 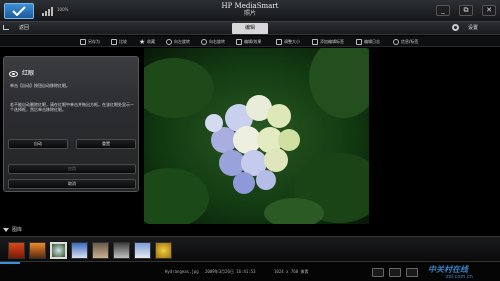 What do you see at coordinates (142, 42) in the screenshot?
I see `star-icon: ★` at bounding box center [142, 42].